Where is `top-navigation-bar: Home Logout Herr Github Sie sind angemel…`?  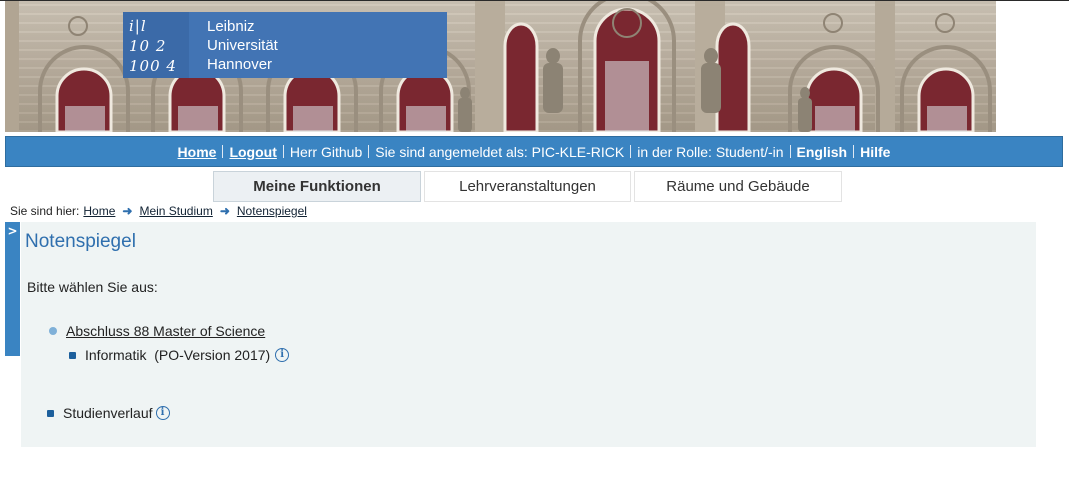 top-navigation-bar: Home Logout Herr Github Sie sind angemel… is located at coordinates (534, 151).